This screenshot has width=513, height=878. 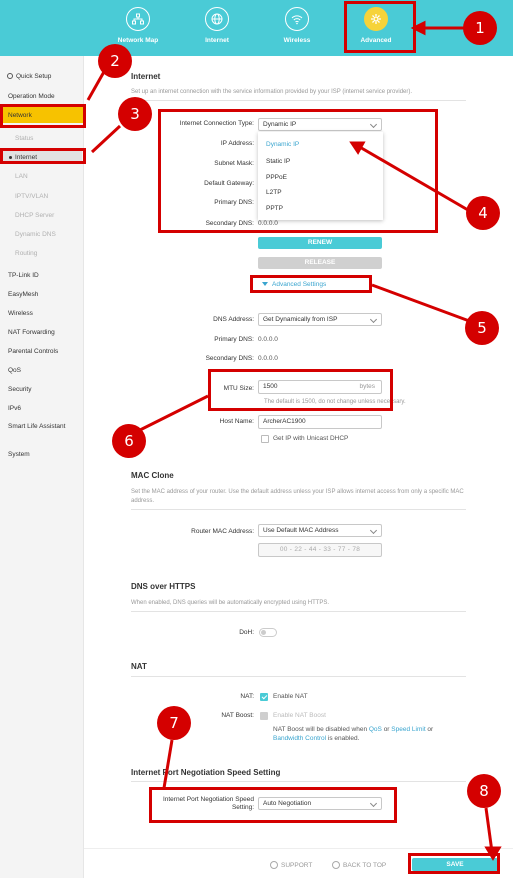 I want to click on renew-button: RENEW, so click(x=320, y=243).